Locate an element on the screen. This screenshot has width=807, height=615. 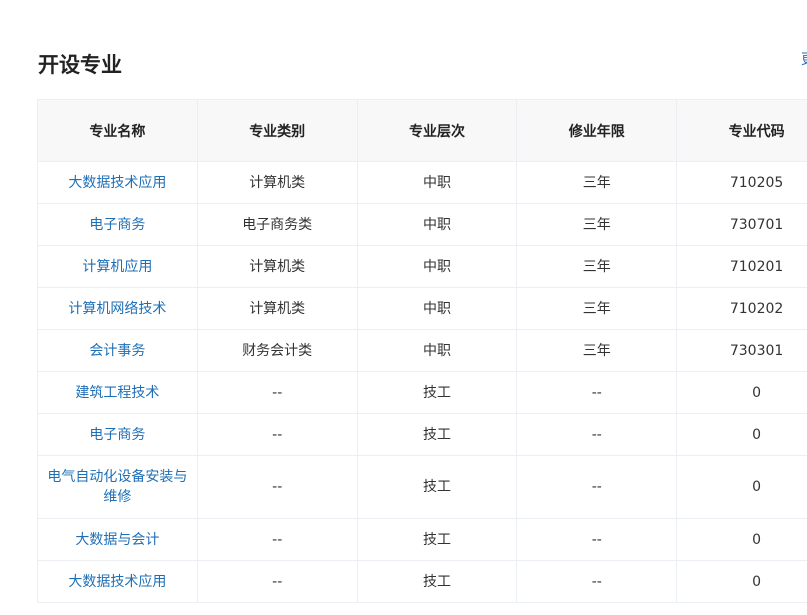
table-row: 计算机应用 计算机类 中职 三年 710201 is located at coordinates (422, 266).